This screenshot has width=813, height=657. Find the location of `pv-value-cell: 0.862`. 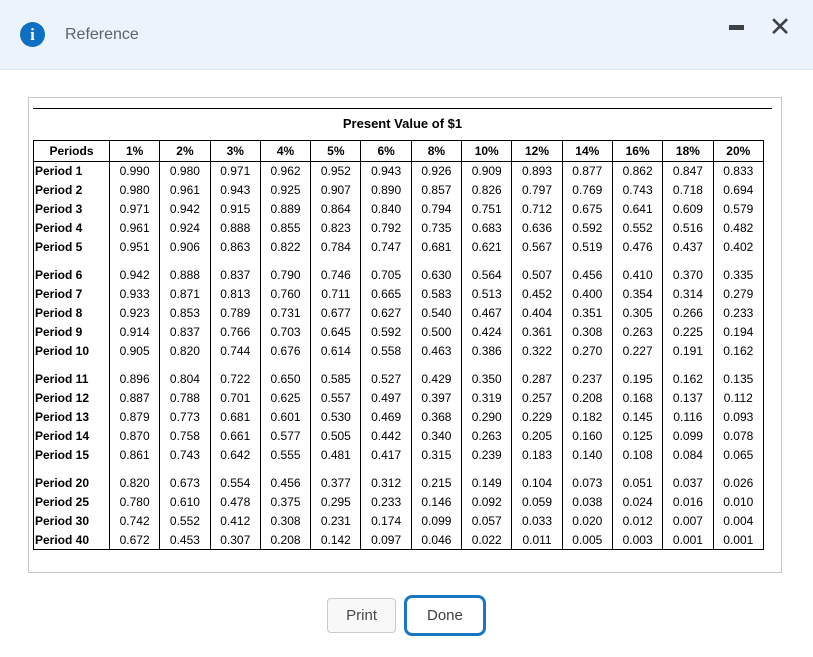

pv-value-cell: 0.862 is located at coordinates (637, 171).